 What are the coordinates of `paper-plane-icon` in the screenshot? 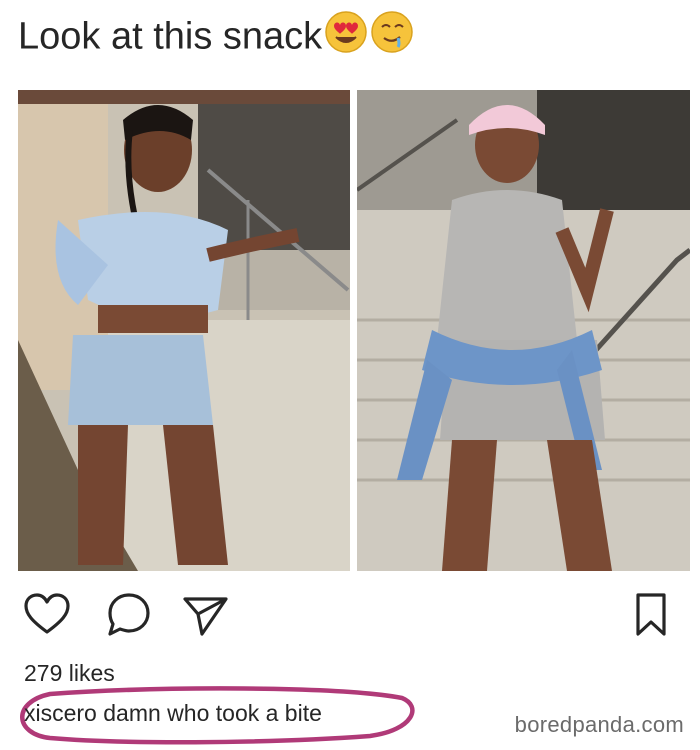 It's located at (205, 616).